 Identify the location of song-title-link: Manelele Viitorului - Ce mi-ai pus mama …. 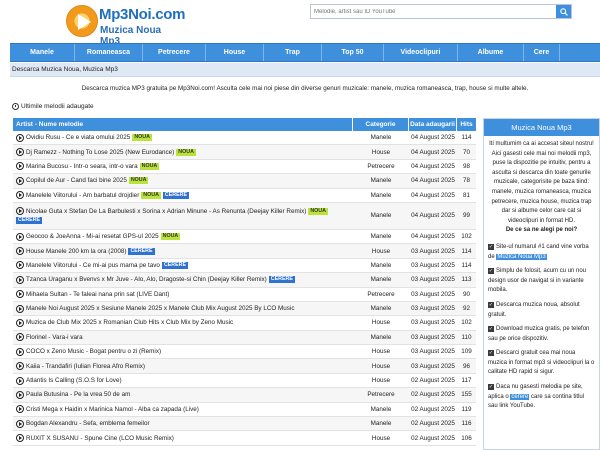
(93, 265).